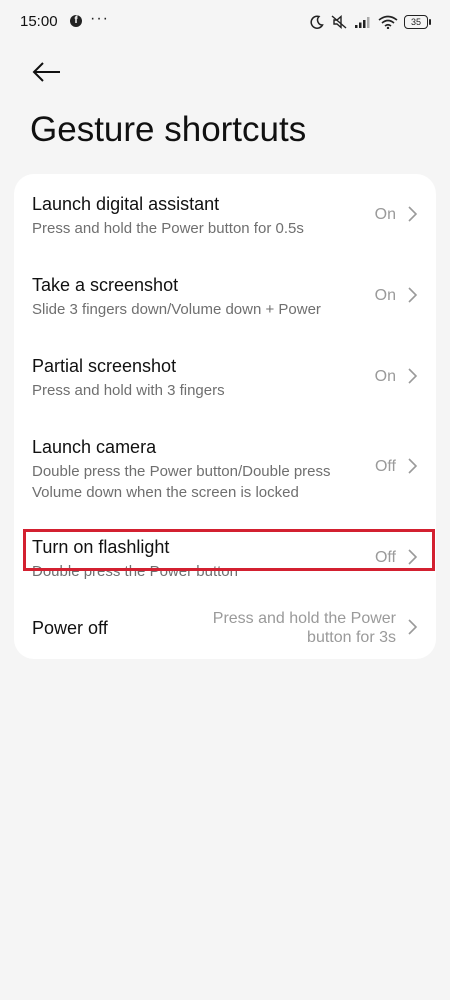 The height and width of the screenshot is (1000, 450). I want to click on setting-subtitle: Press and hold the Power button for 0.5s, so click(168, 228).